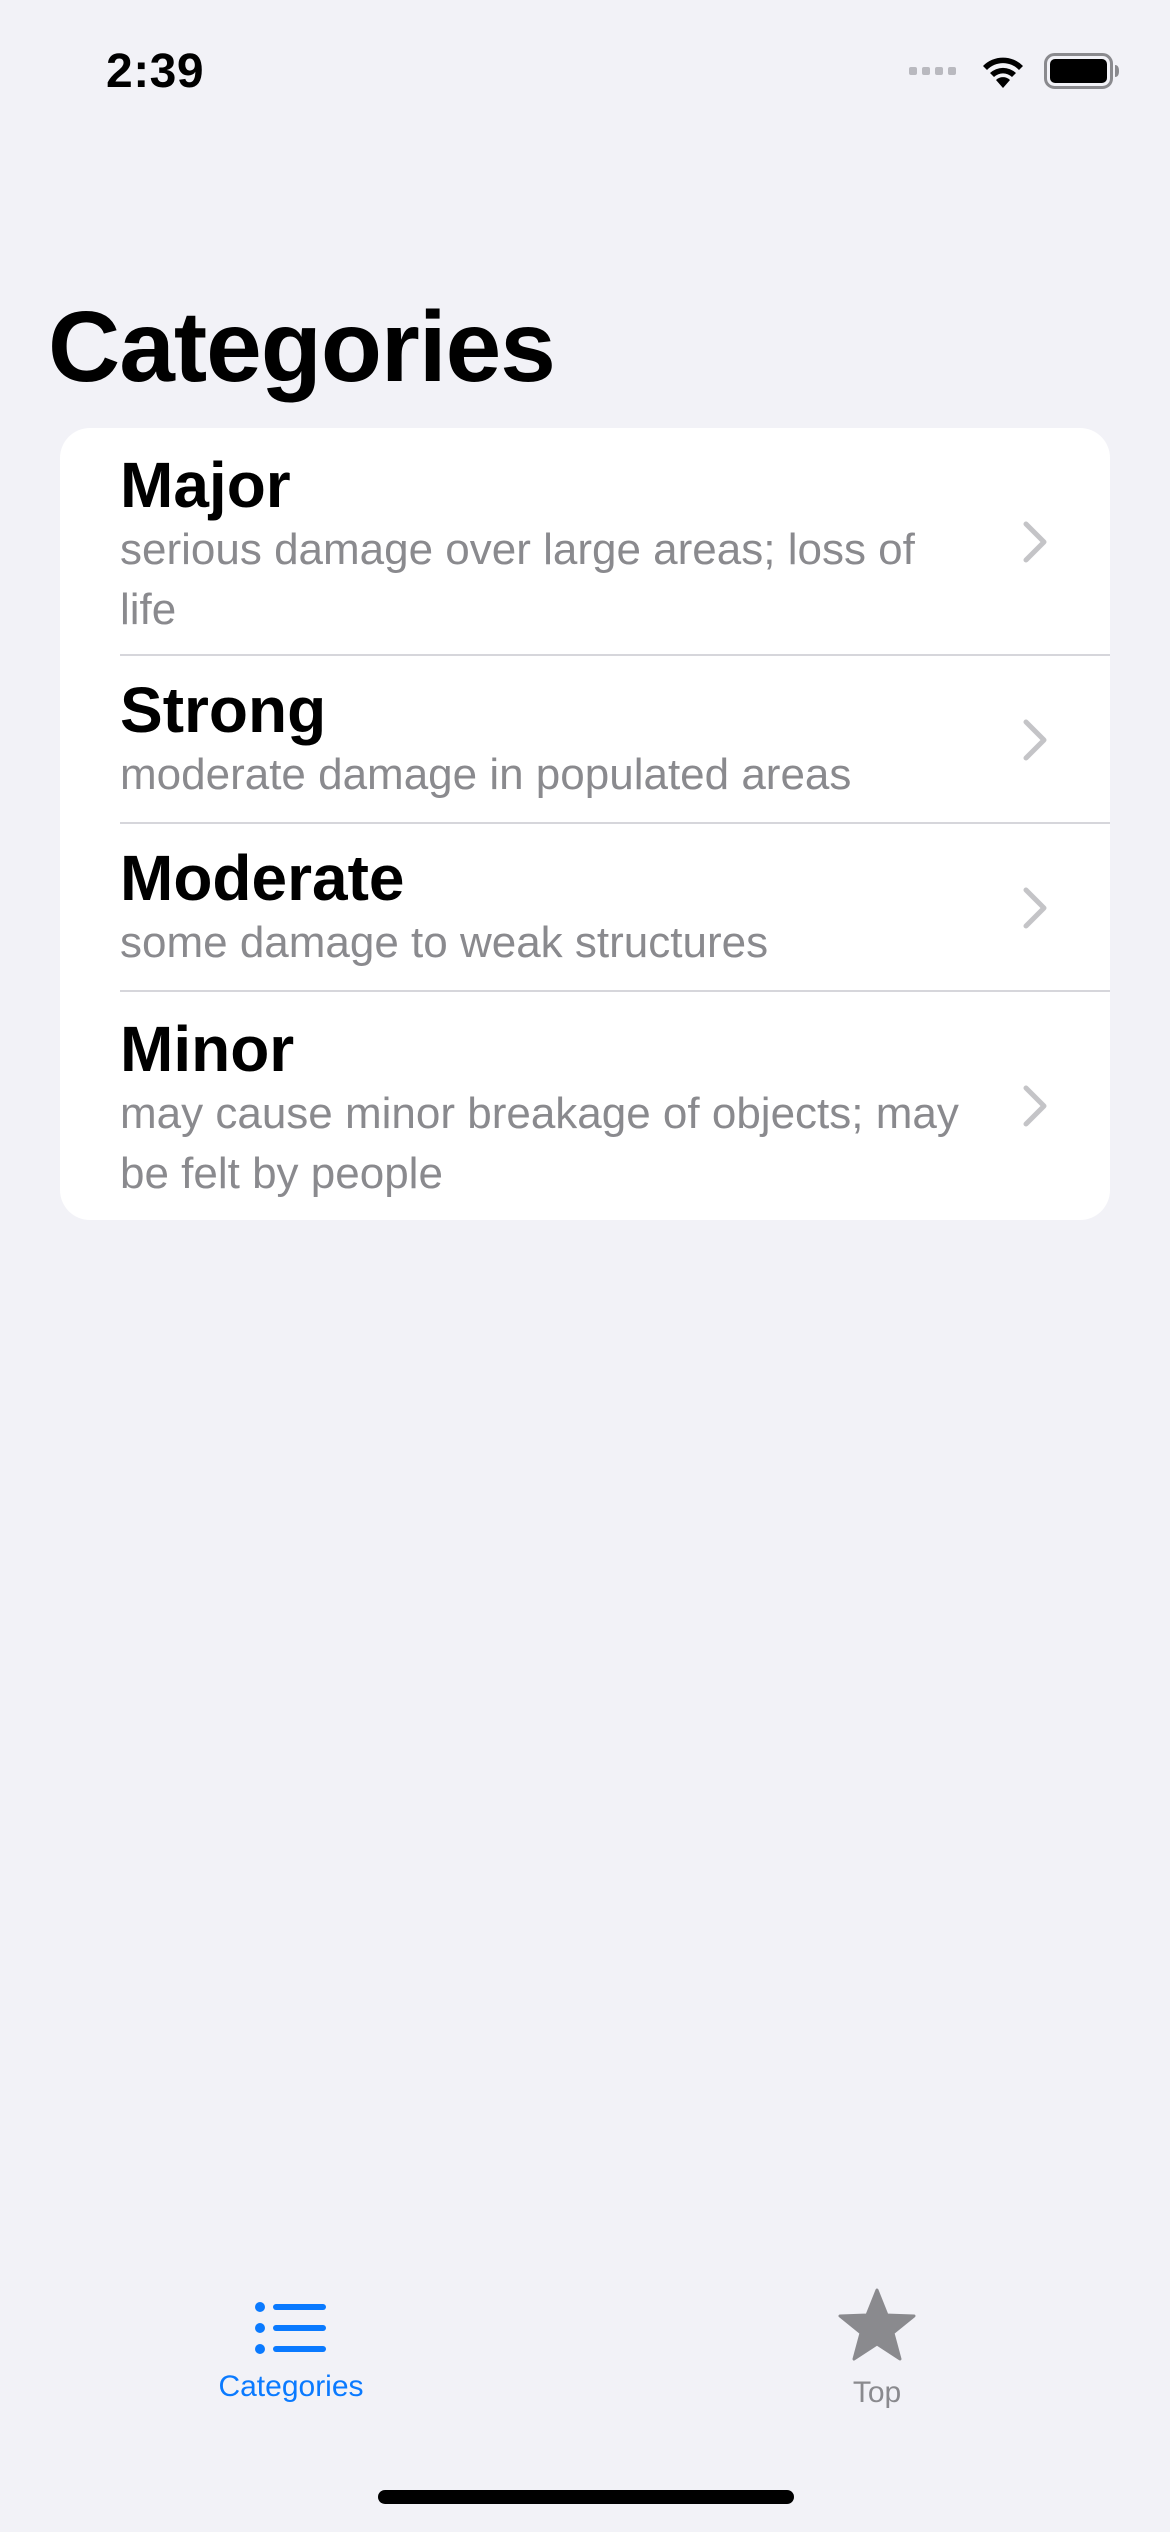 The image size is (1170, 2532). What do you see at coordinates (223, 710) in the screenshot?
I see `list-item-title: Strong` at bounding box center [223, 710].